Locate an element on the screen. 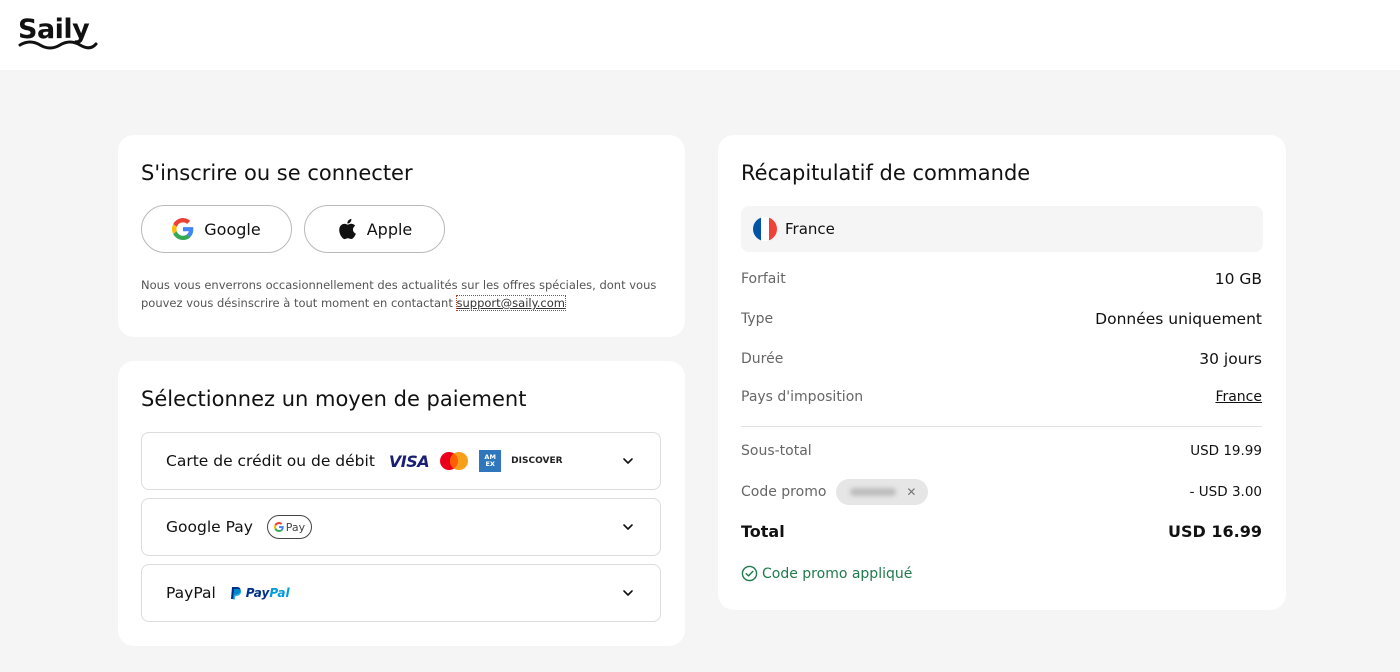 The width and height of the screenshot is (1400, 672). total-value: USD 16.99 is located at coordinates (1215, 531).